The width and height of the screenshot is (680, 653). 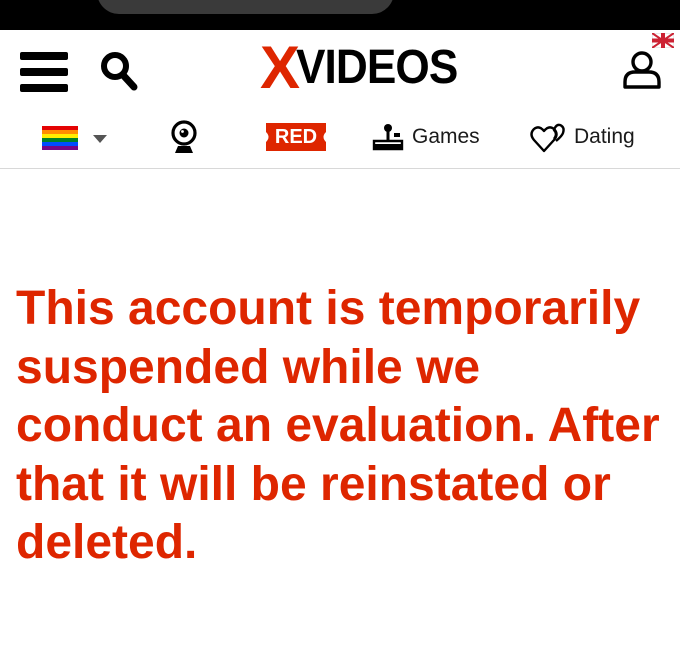 What do you see at coordinates (340, 15) in the screenshot?
I see `device-status-bar` at bounding box center [340, 15].